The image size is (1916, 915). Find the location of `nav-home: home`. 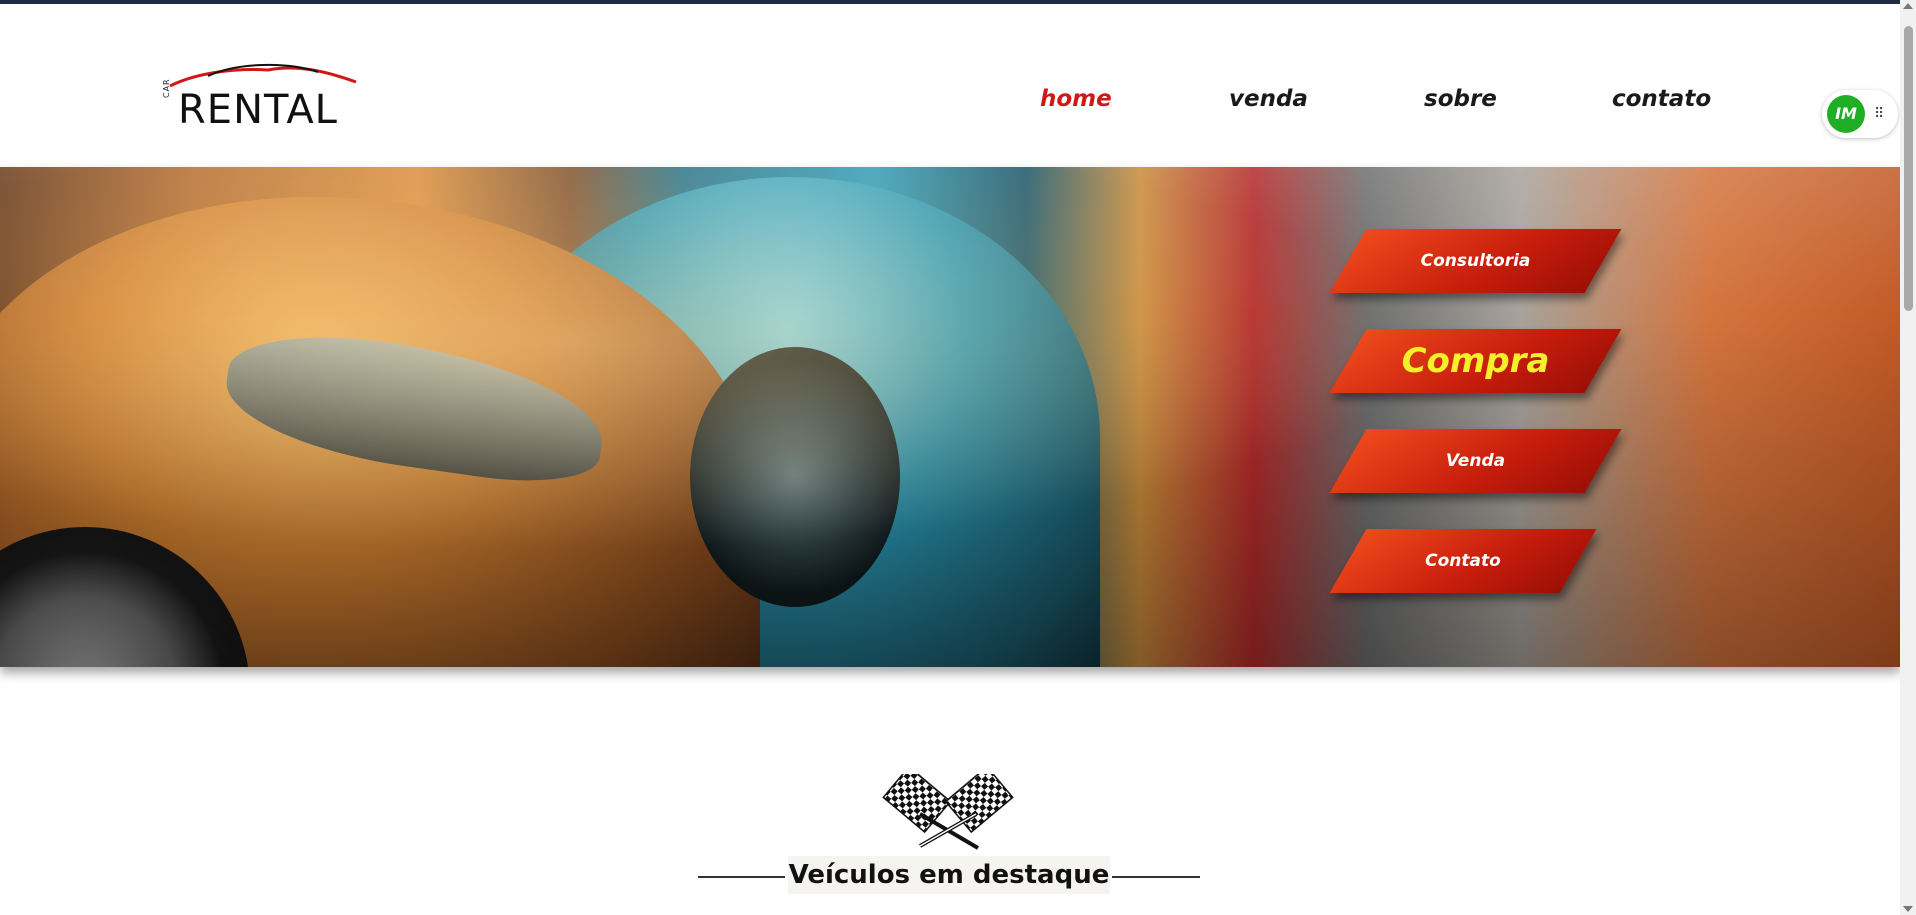

nav-home: home is located at coordinates (1076, 99).